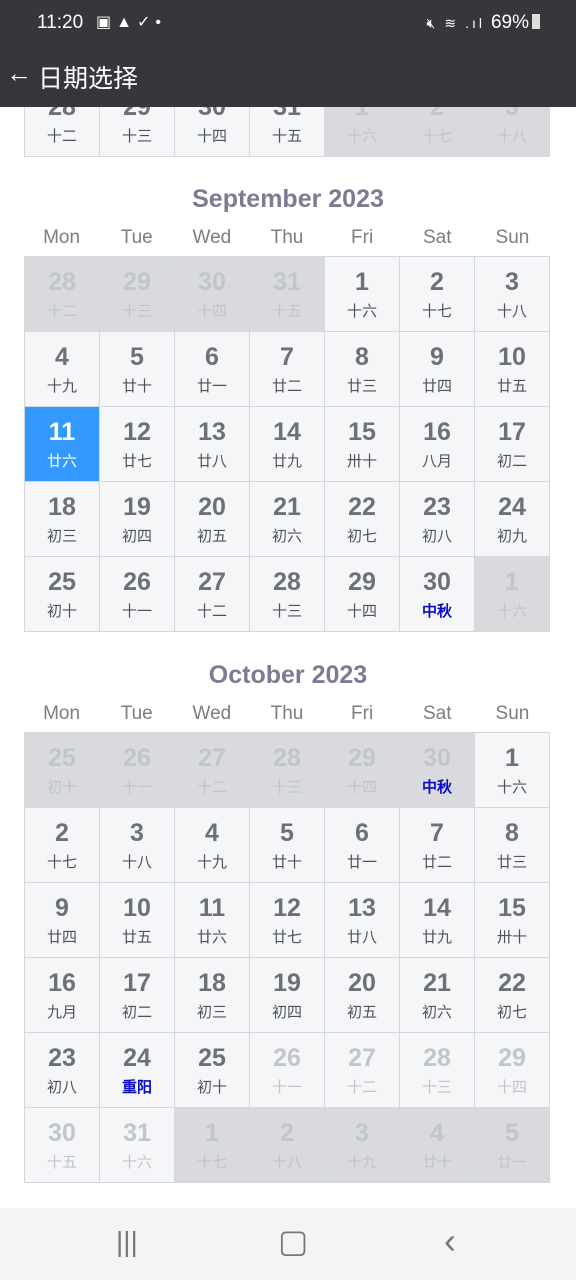 This screenshot has height=1280, width=576. I want to click on day-cell: 16 九月, so click(62, 995).